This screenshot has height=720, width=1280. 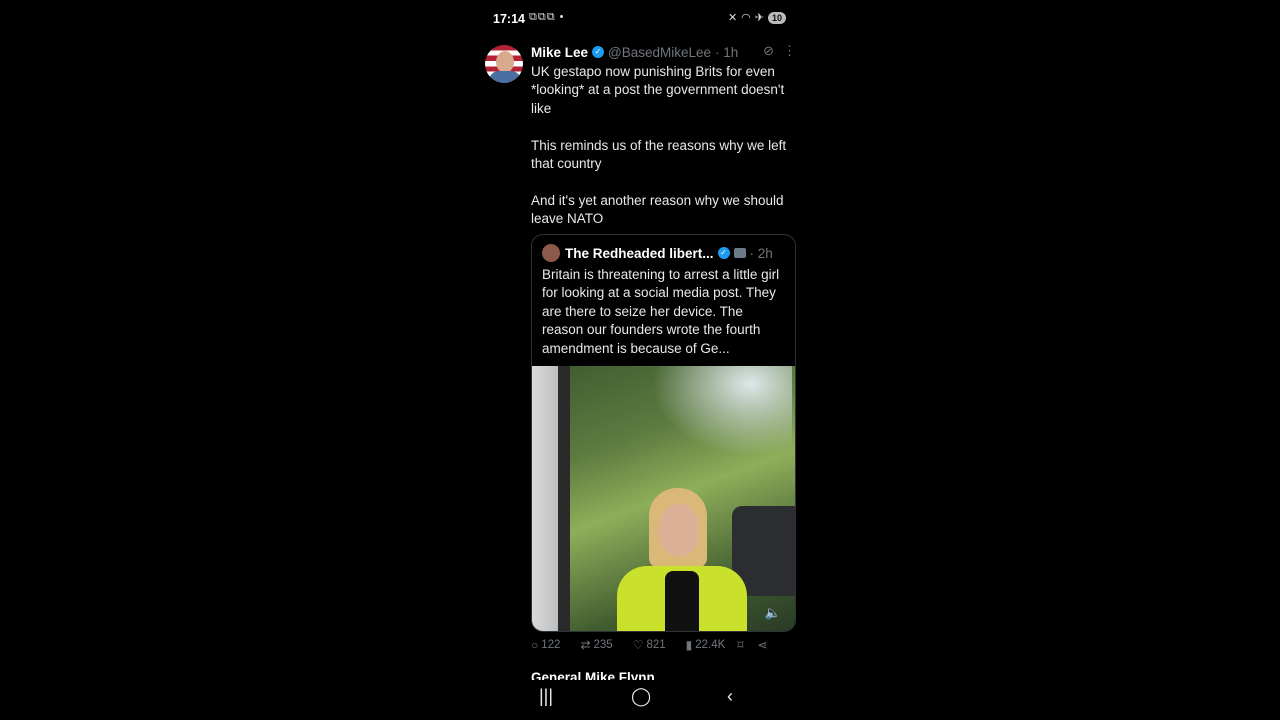 What do you see at coordinates (504, 64) in the screenshot?
I see `avatar` at bounding box center [504, 64].